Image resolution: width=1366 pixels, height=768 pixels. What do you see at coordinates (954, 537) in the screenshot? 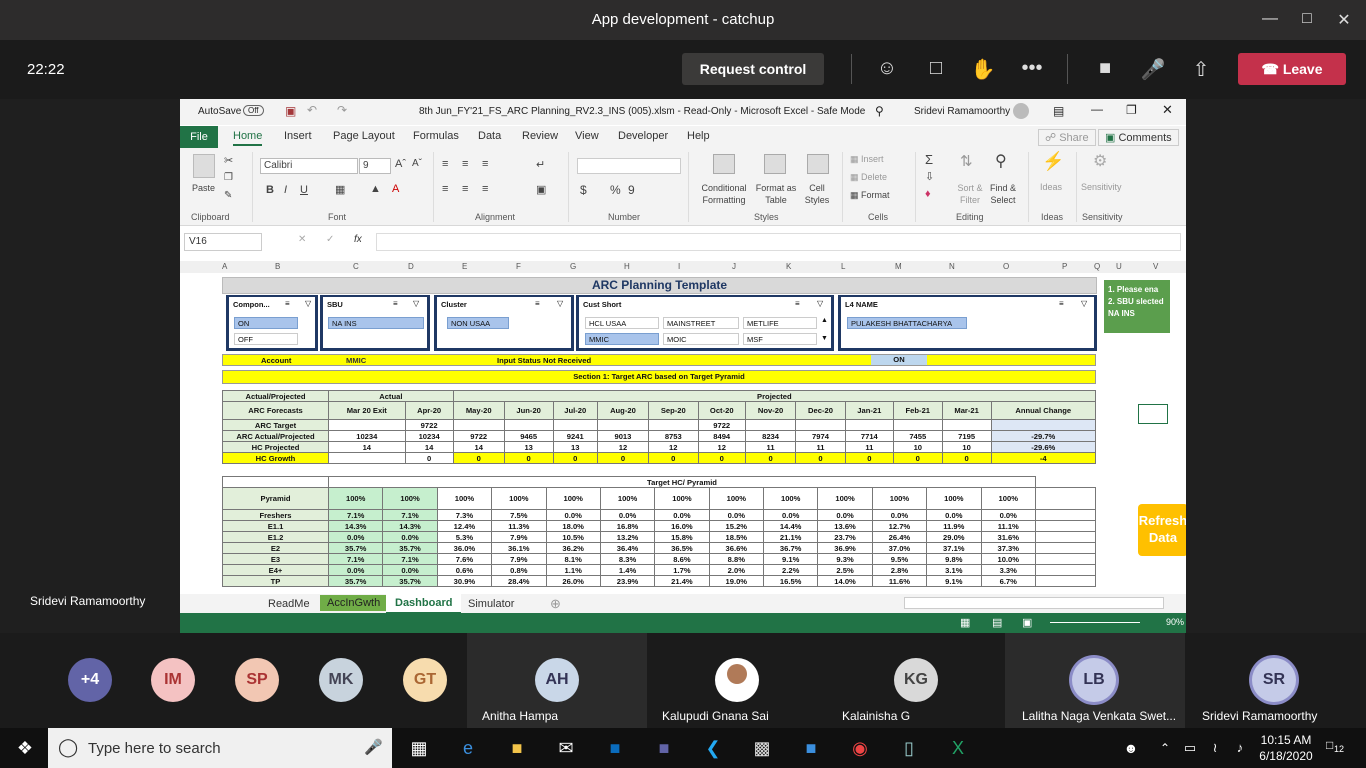
I see `table-cell: 29.0%` at bounding box center [954, 537].